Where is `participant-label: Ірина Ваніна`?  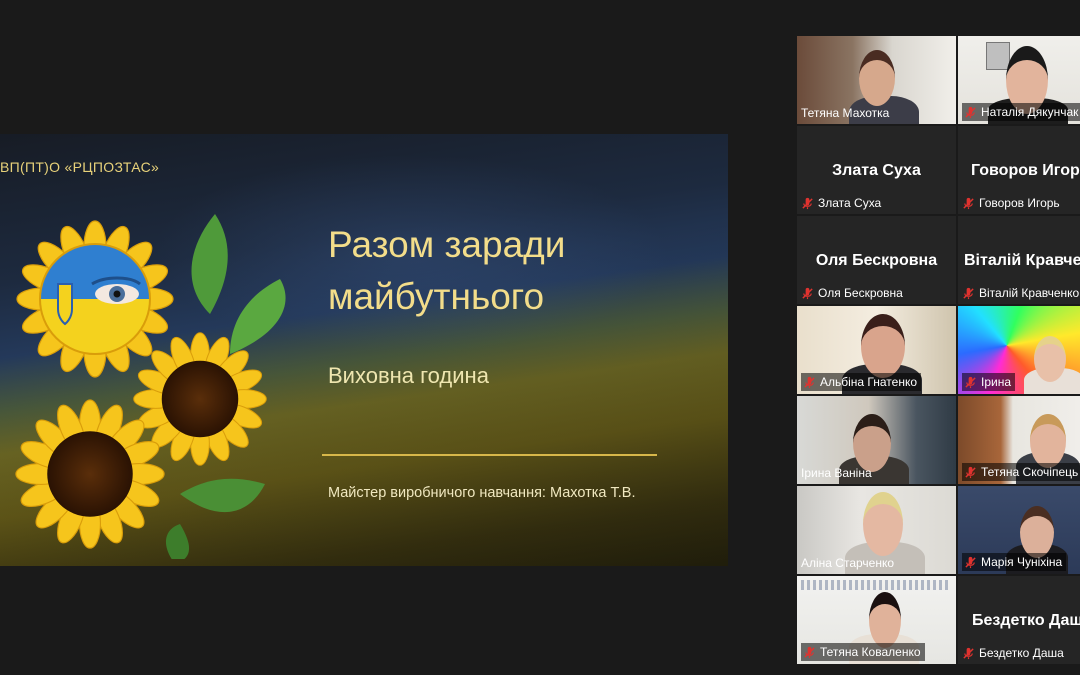 participant-label: Ірина Ваніна is located at coordinates (836, 473).